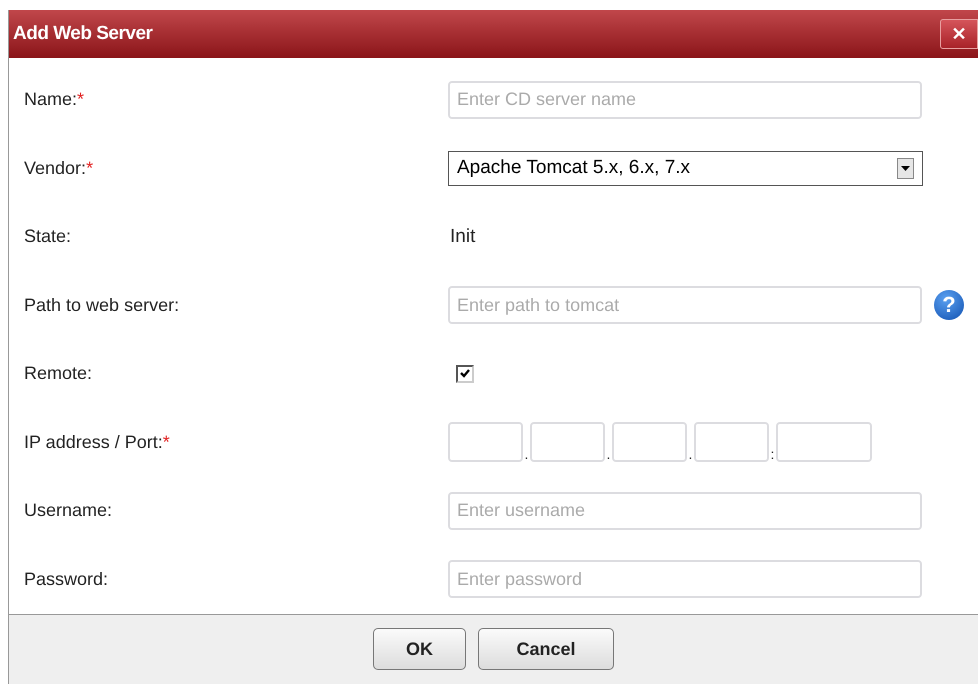  Describe the element at coordinates (959, 33) in the screenshot. I see `close-button: ✕` at that location.